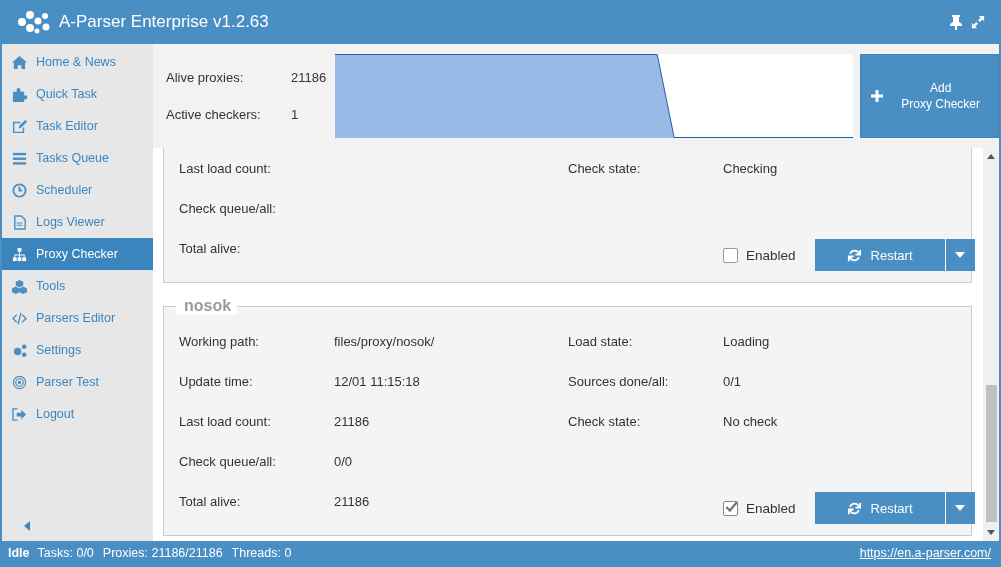 This screenshot has height=567, width=1001. Describe the element at coordinates (77, 286) in the screenshot. I see `sidebar-item: Tools` at that location.